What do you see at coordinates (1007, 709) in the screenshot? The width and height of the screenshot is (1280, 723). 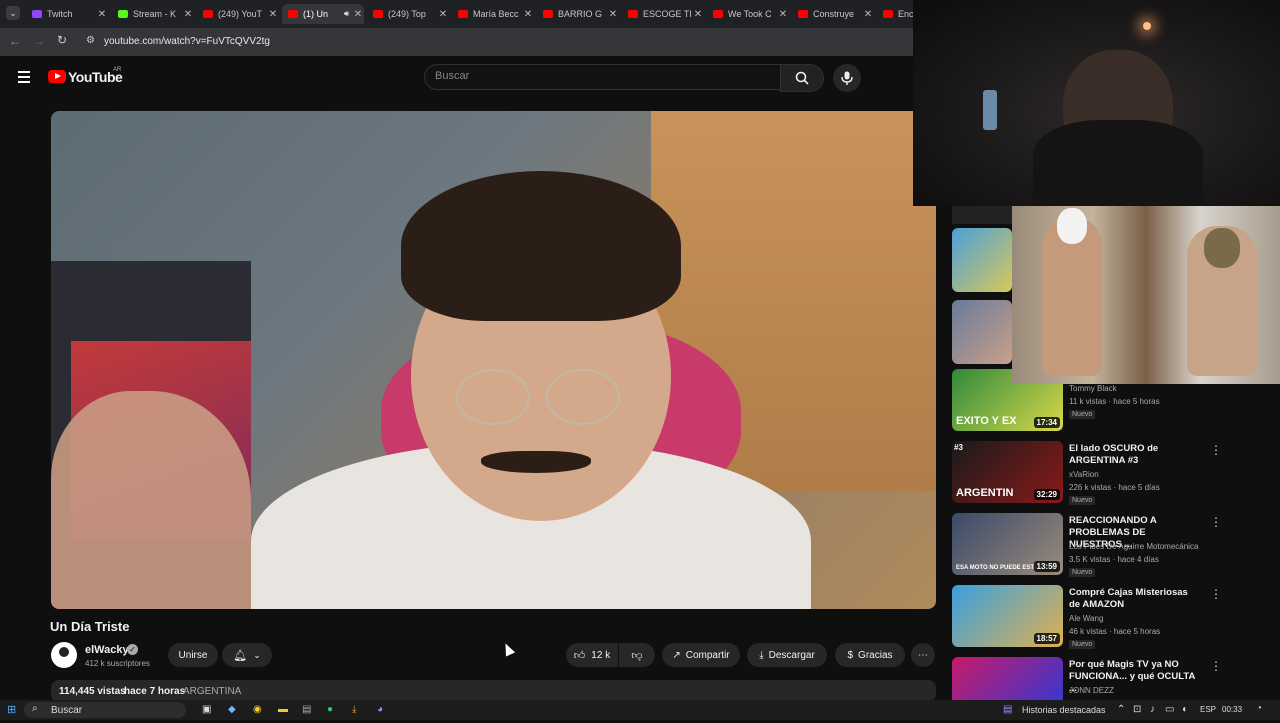 I see `news-widget-icon: ▤` at bounding box center [1007, 709].